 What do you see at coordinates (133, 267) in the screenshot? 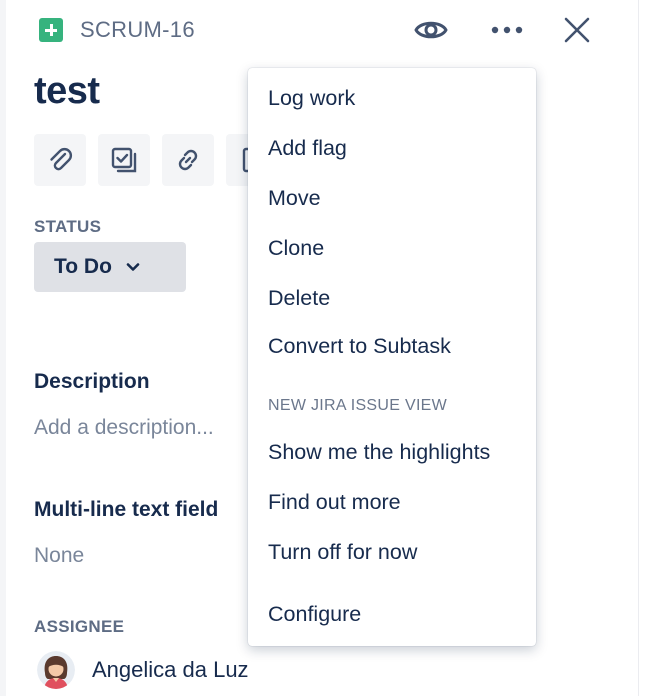
I see `chevron-down-icon` at bounding box center [133, 267].